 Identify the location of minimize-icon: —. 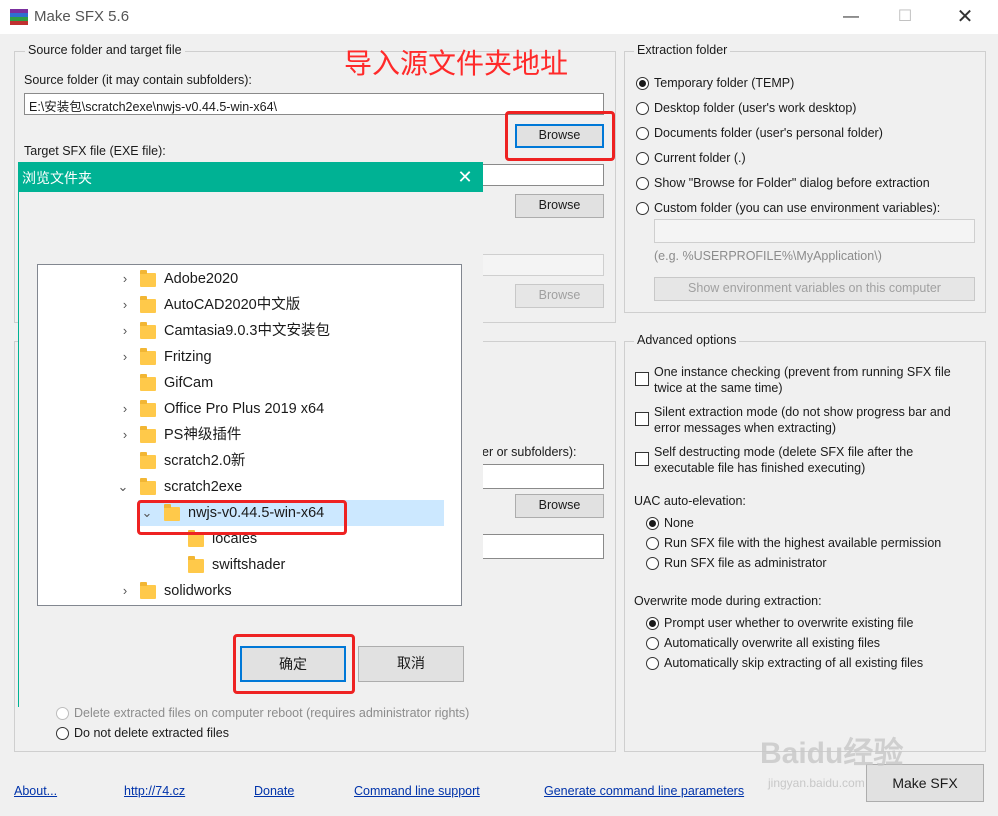
(851, 17).